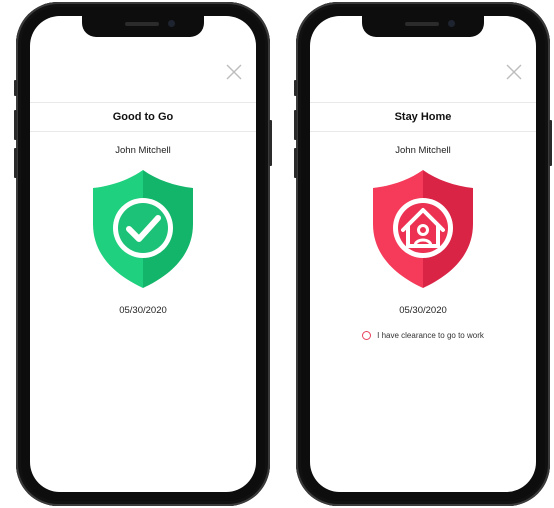  Describe the element at coordinates (423, 117) in the screenshot. I see `status-title: Stay Home` at that location.